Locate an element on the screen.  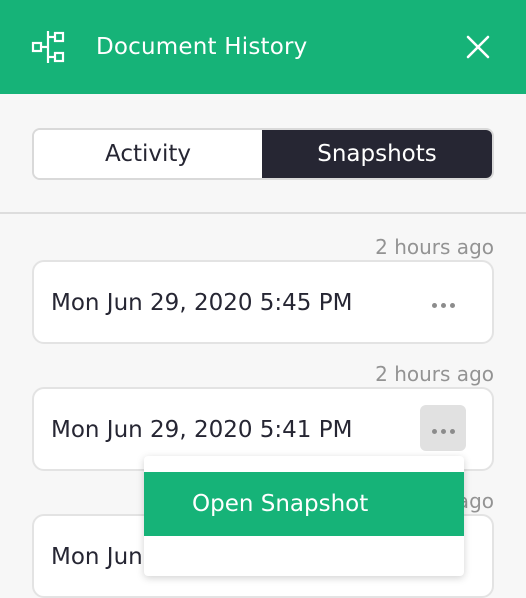
close-icon is located at coordinates (478, 47).